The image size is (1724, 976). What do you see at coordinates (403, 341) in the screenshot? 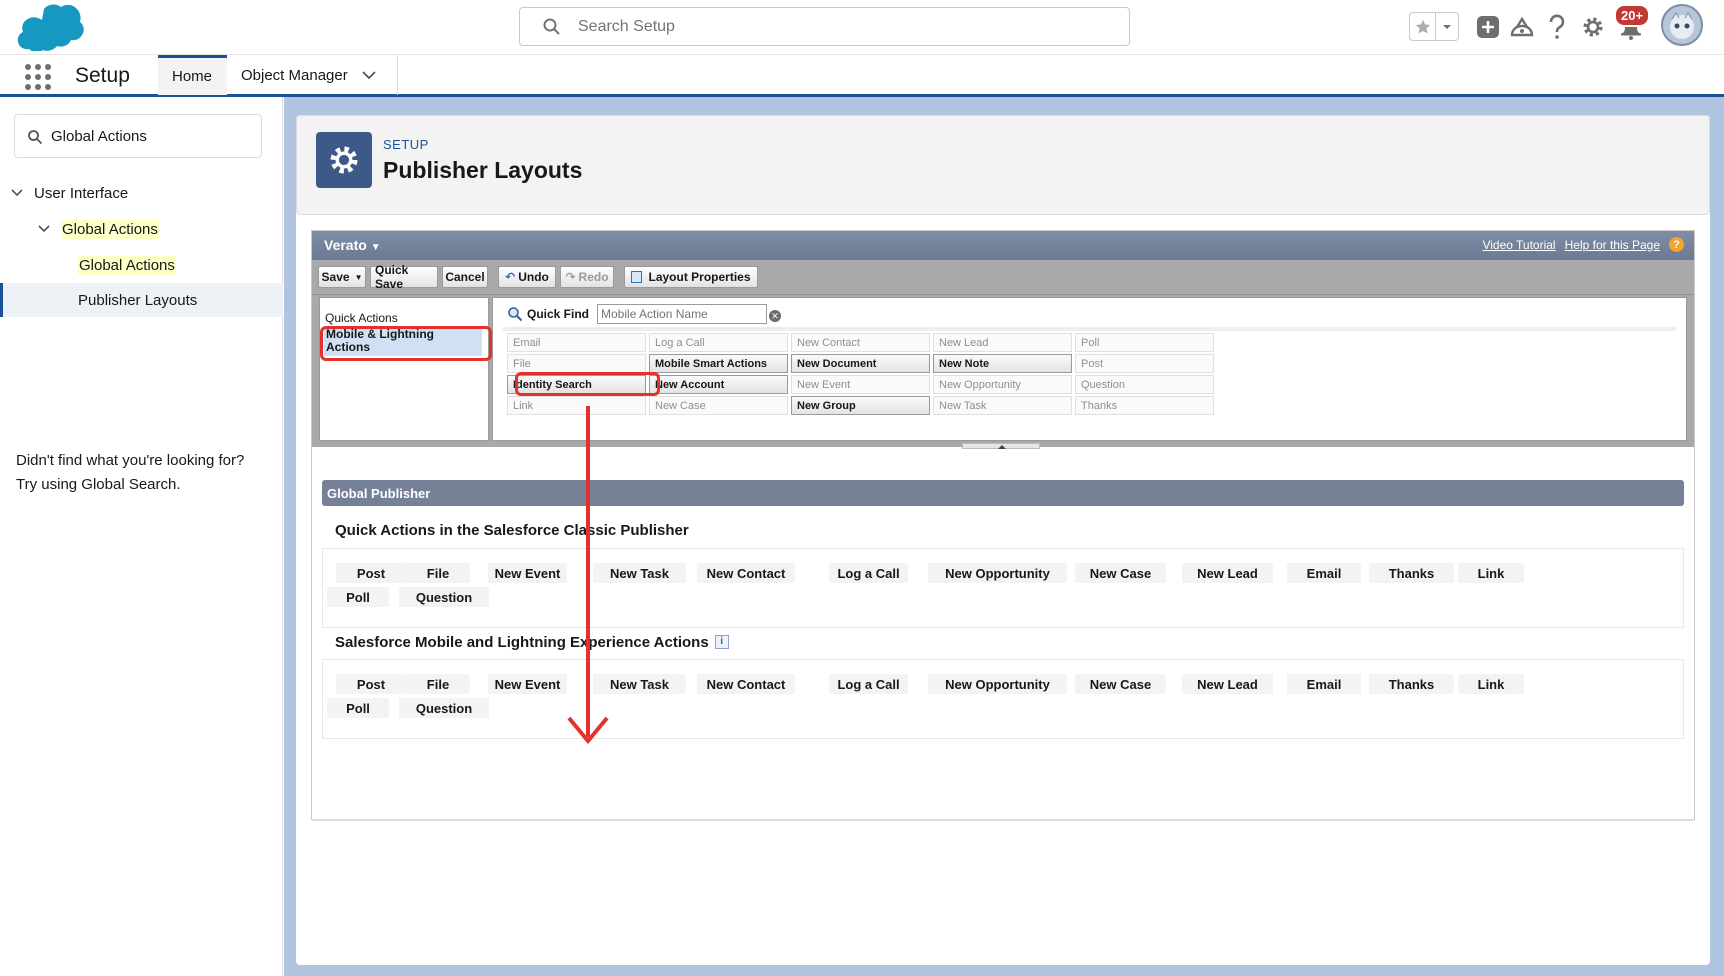
I see `palette-category-mobile-lightning: Mobile & Lightning Actions` at bounding box center [403, 341].